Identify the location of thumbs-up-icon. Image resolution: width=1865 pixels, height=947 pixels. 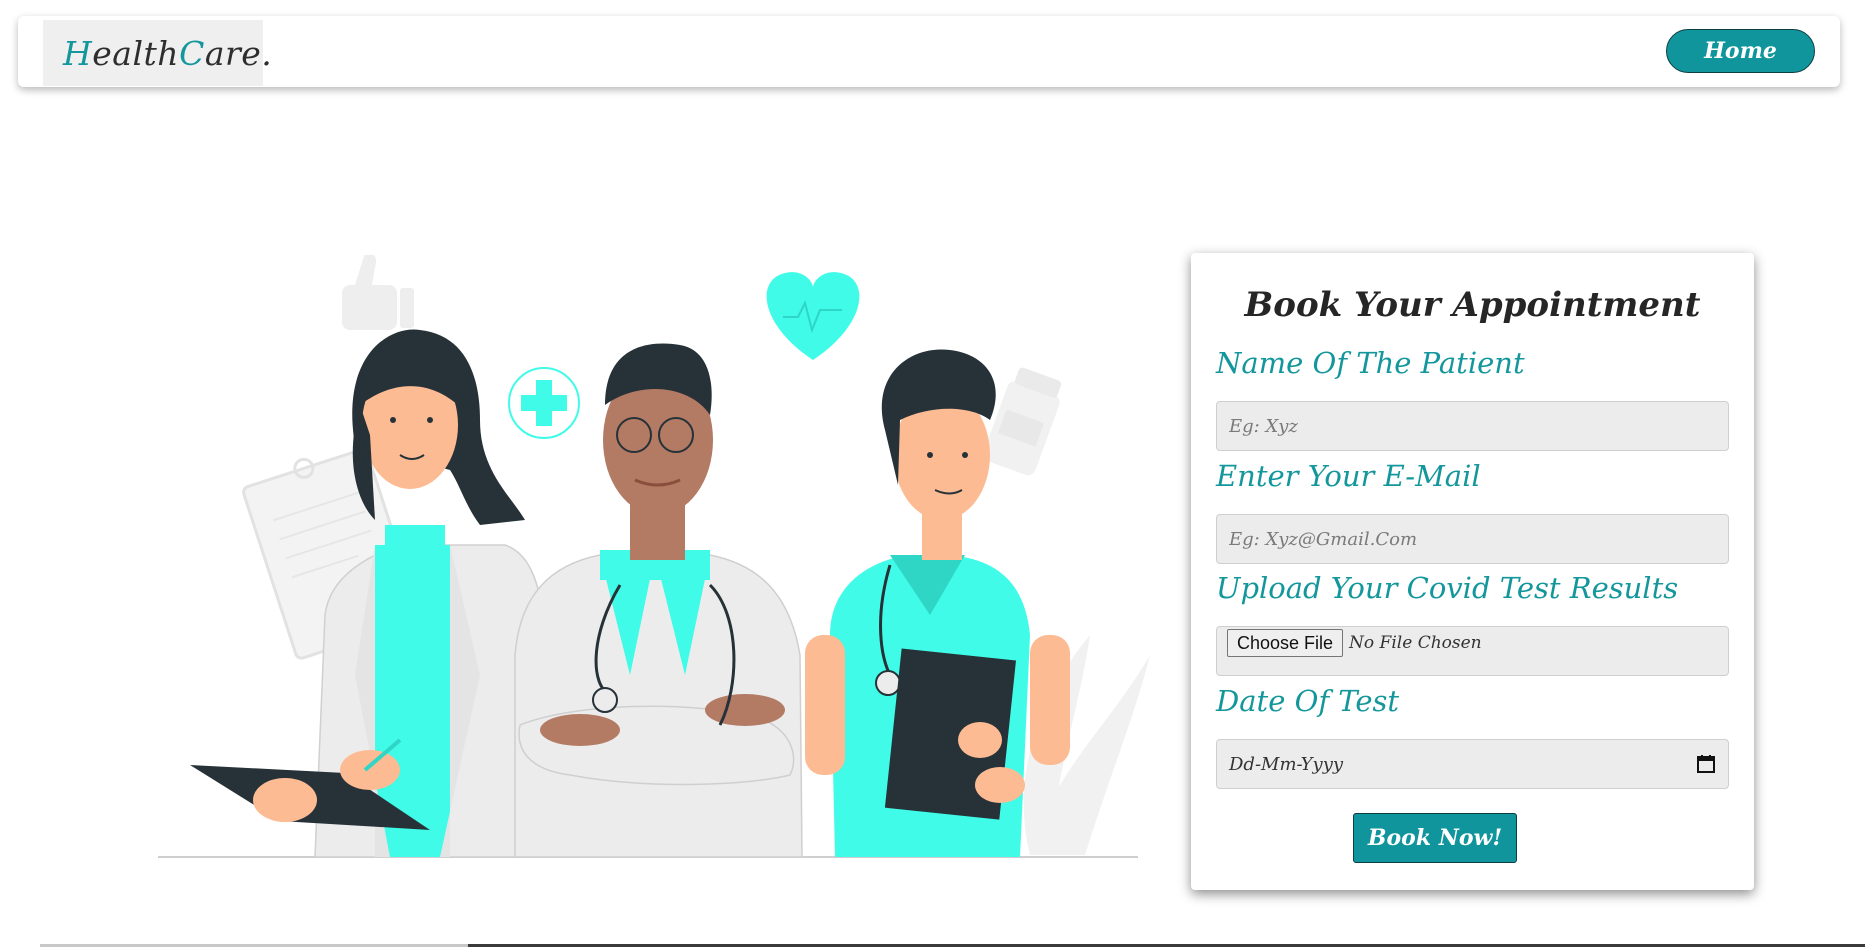
(378, 292).